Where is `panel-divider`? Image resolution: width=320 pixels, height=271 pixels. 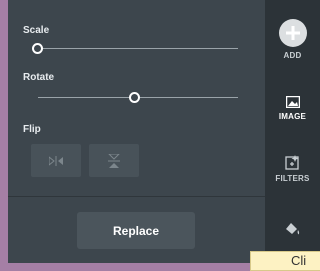 panel-divider is located at coordinates (136, 196).